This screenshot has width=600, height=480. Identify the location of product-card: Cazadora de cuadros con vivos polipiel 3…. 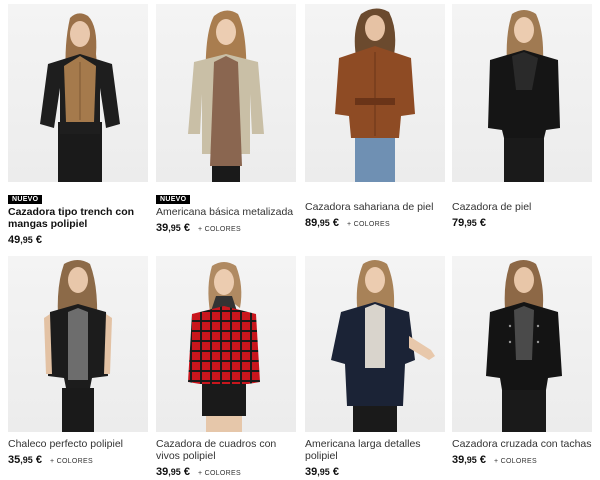
(226, 367).